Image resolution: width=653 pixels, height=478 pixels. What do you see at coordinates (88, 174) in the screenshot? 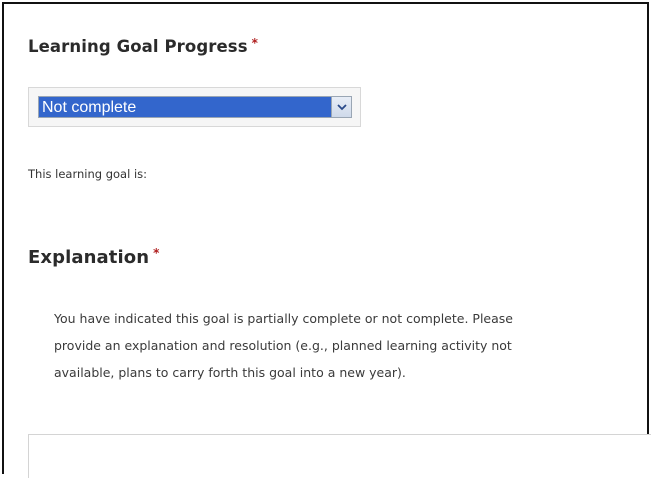
I see `goal-status-text: This learning goal is:` at bounding box center [88, 174].